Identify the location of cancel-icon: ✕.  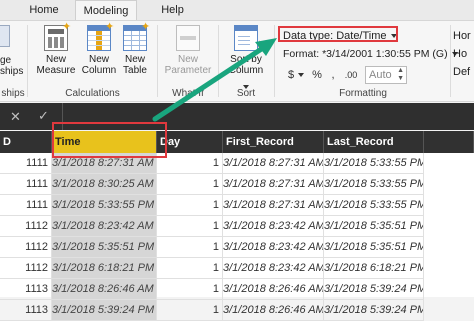
(15, 117).